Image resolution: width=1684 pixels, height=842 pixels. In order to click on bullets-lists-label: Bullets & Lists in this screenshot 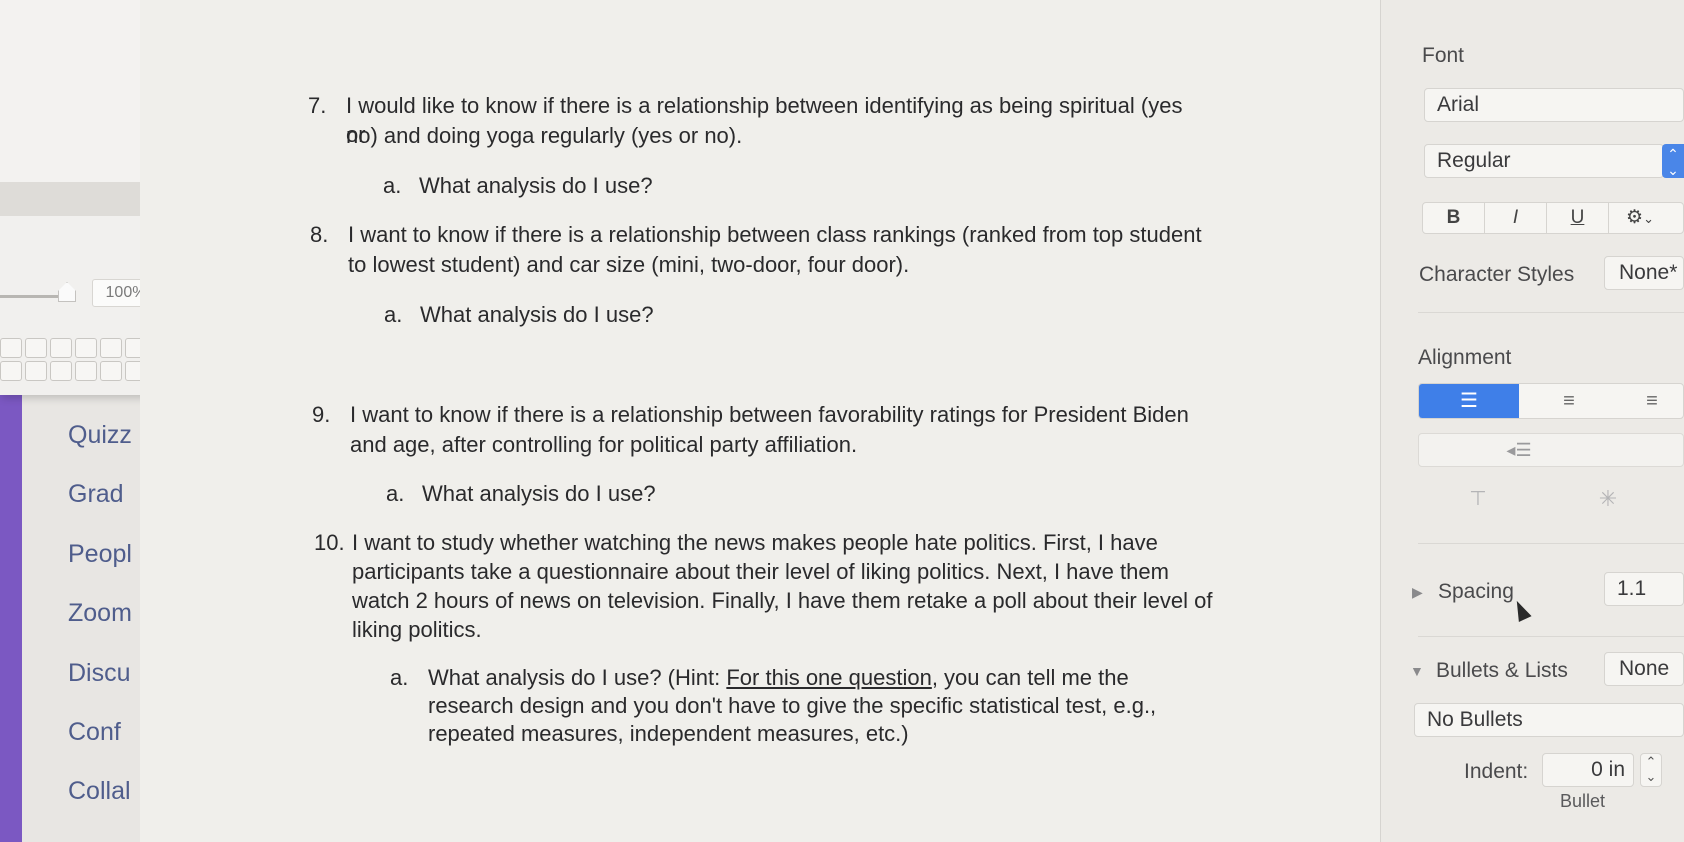, I will do `click(1502, 670)`.